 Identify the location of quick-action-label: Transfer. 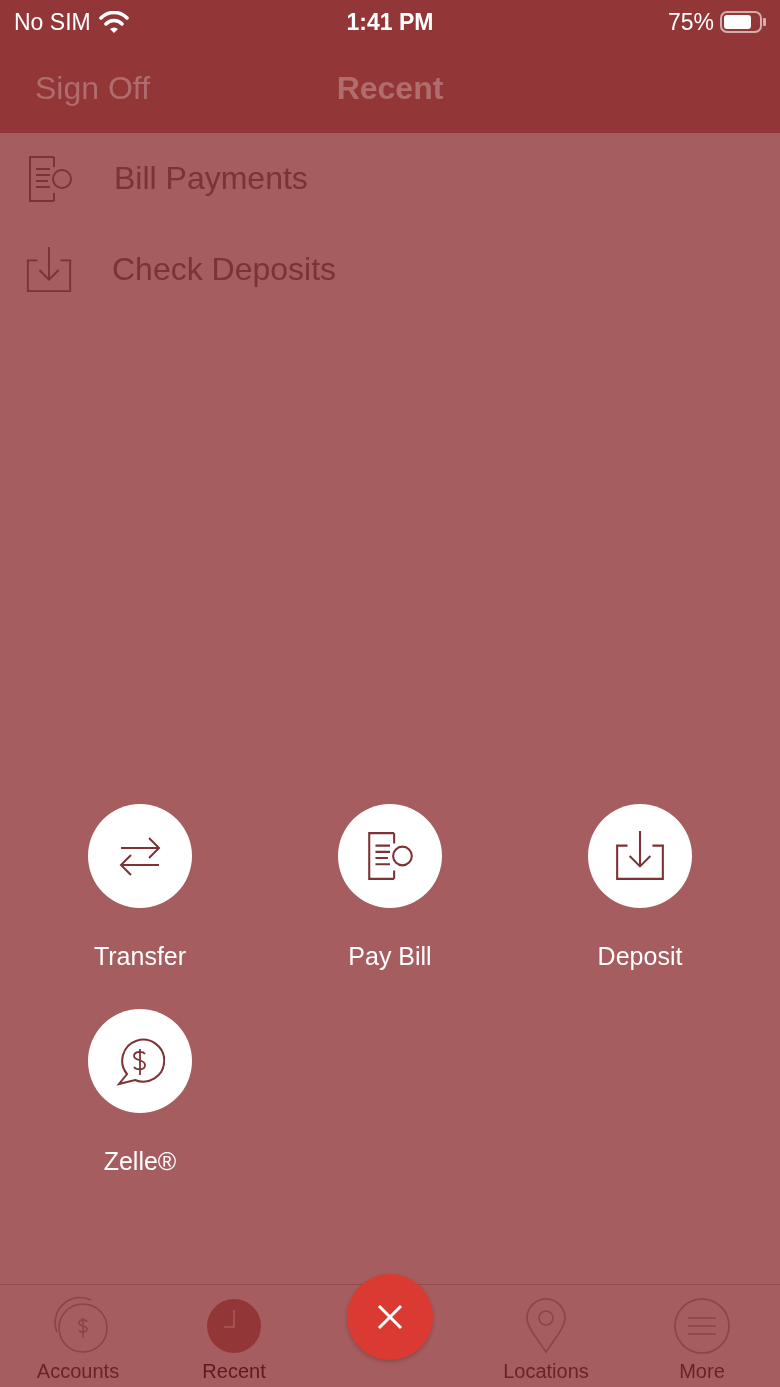
(140, 956).